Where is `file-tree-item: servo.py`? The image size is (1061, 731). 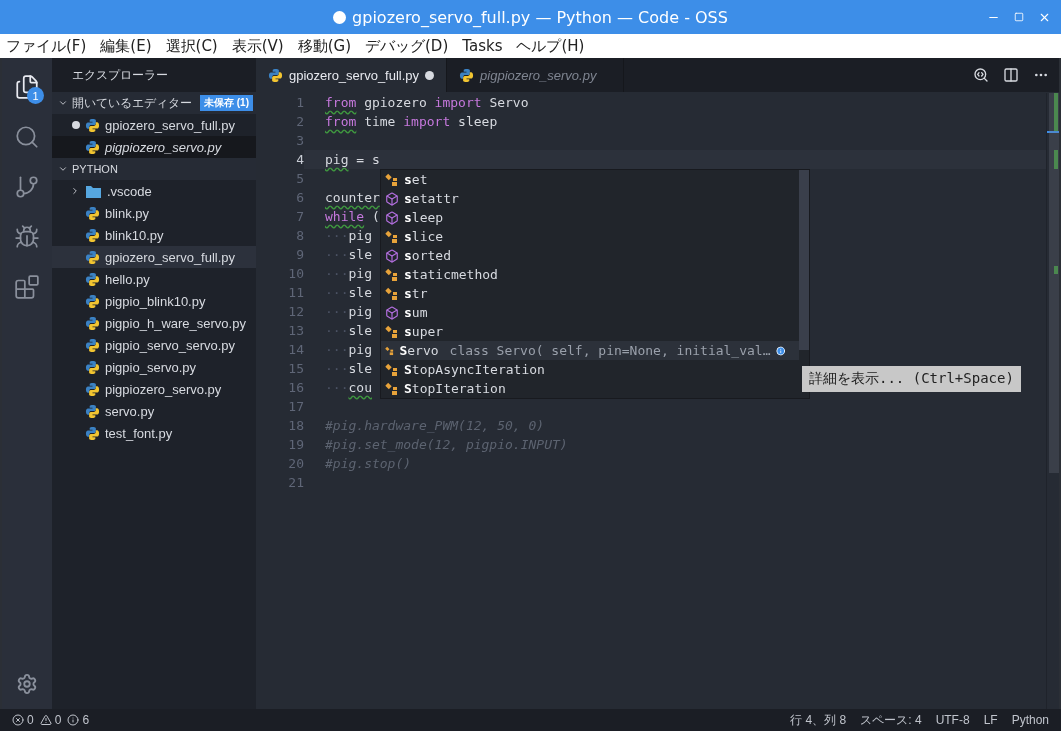
file-tree-item: servo.py is located at coordinates (154, 411).